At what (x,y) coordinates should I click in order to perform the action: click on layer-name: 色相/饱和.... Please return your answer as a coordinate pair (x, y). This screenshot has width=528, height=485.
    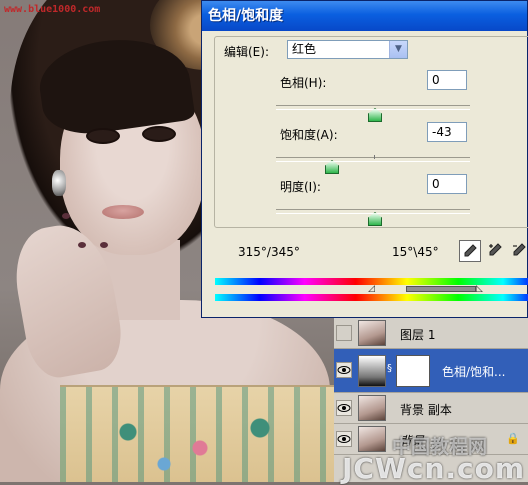
    Looking at the image, I should click on (474, 372).